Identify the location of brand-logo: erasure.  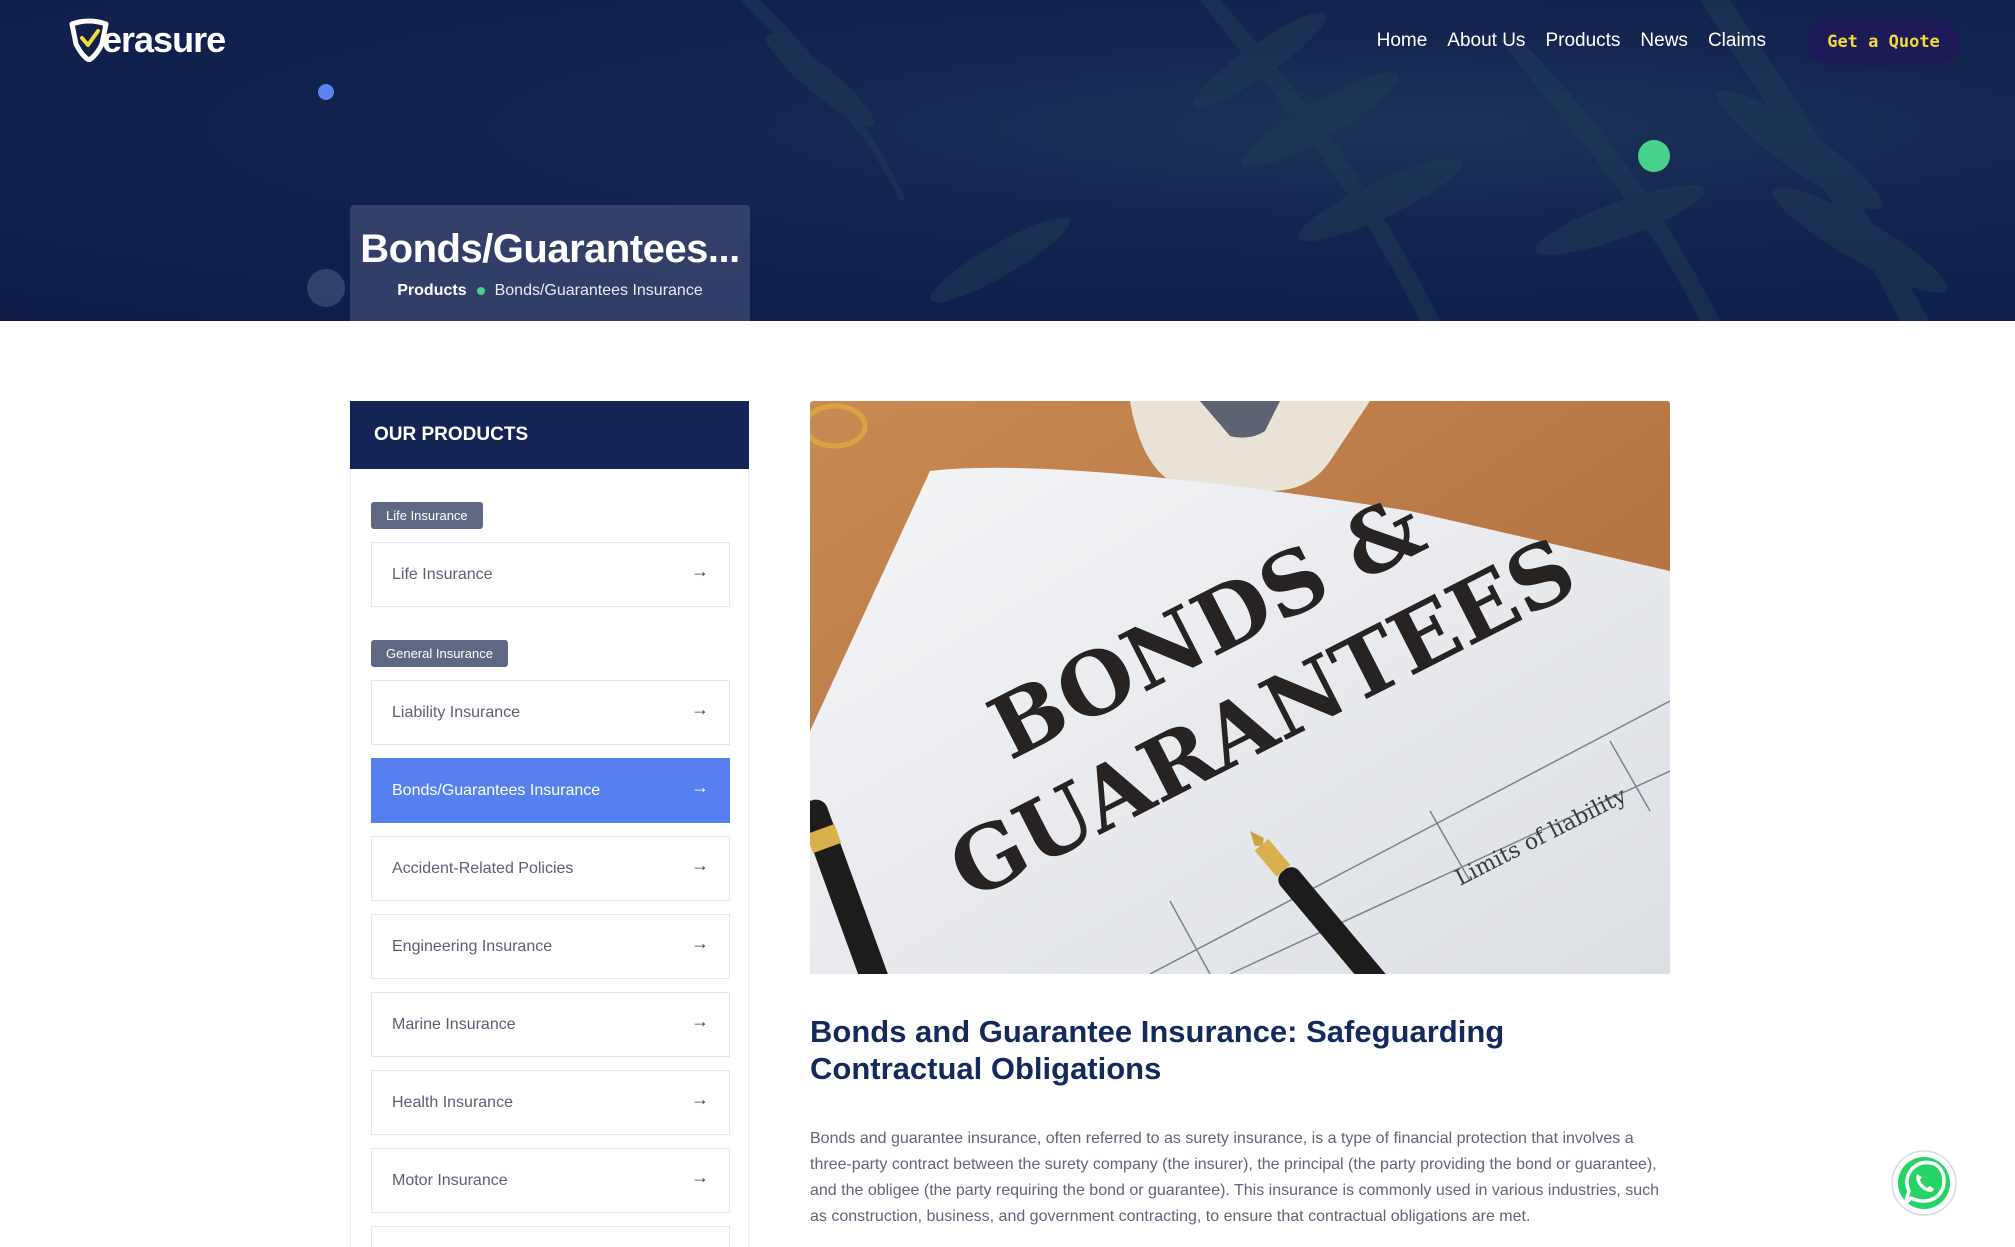
(147, 40).